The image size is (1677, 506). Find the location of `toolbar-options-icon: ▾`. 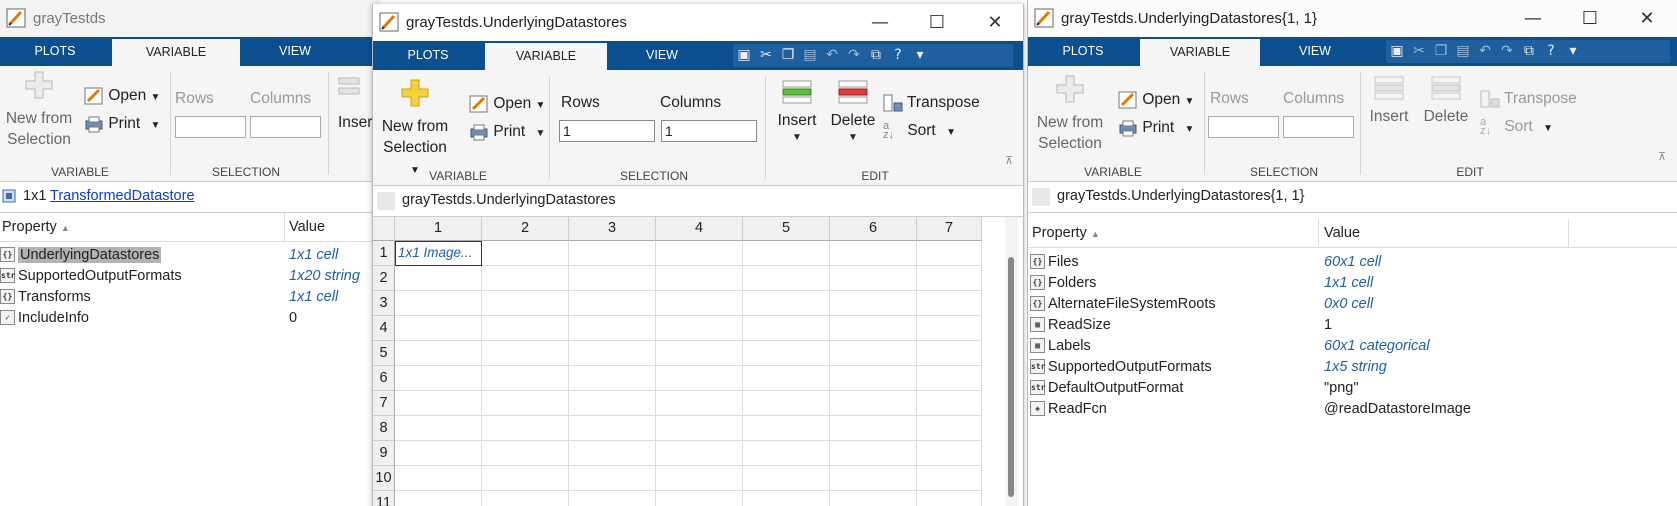

toolbar-options-icon: ▾ is located at coordinates (920, 55).